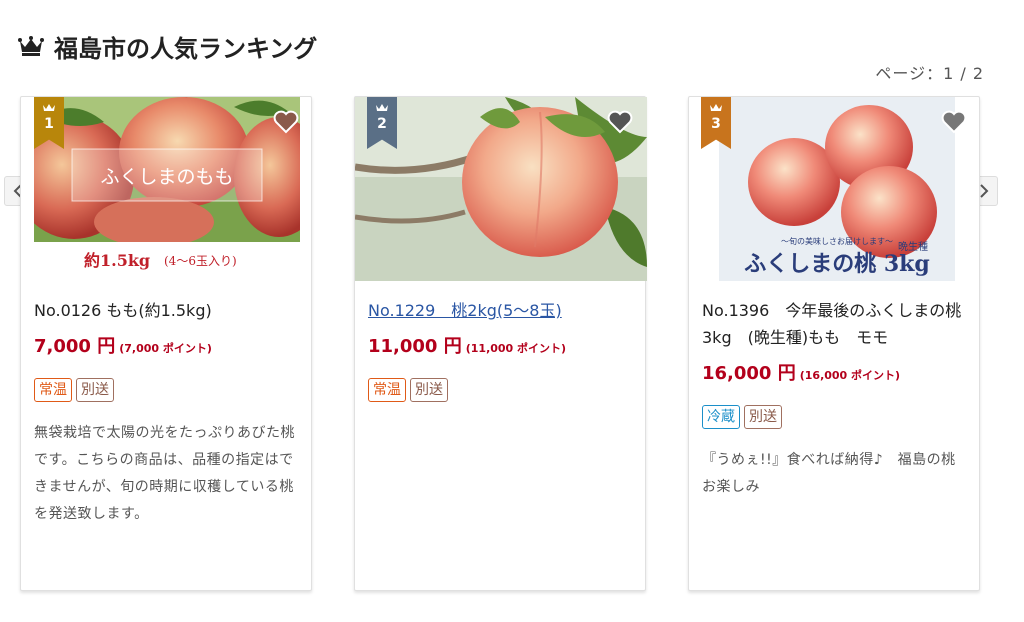  Describe the element at coordinates (166, 177) in the screenshot. I see `image-text: ふくしまのもも` at that location.